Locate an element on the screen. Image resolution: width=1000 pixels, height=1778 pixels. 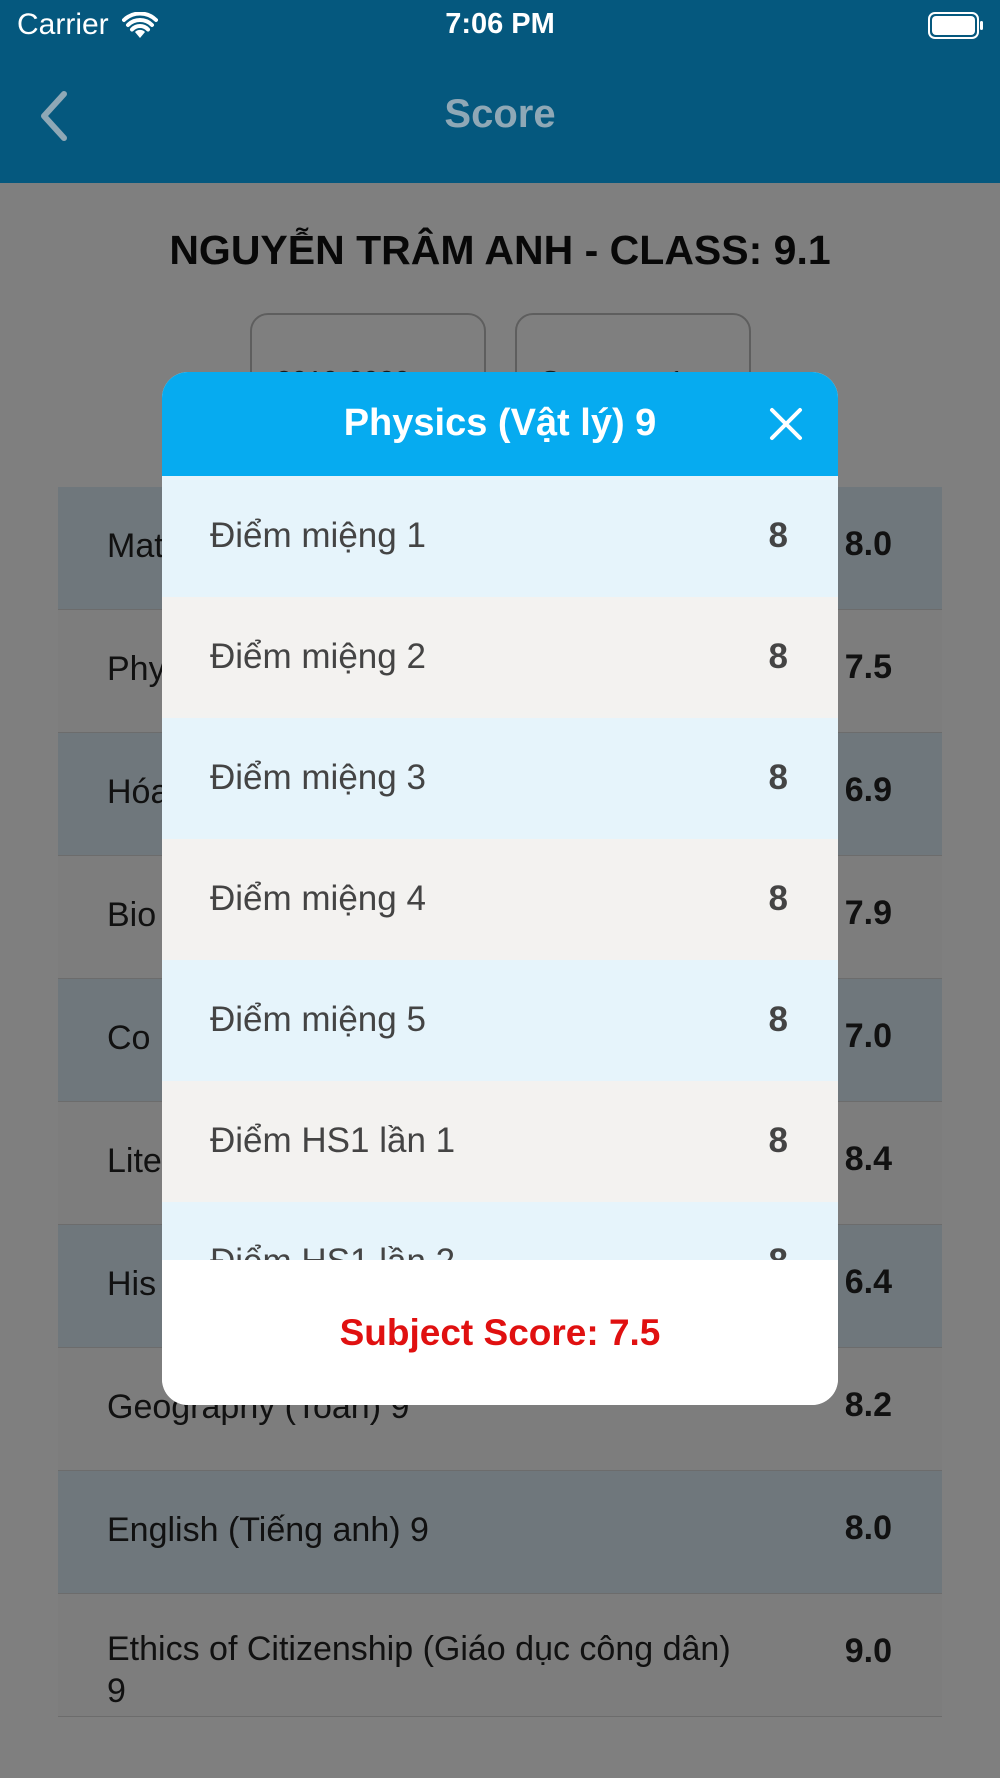
nav-bar: Score is located at coordinates (500, 117).